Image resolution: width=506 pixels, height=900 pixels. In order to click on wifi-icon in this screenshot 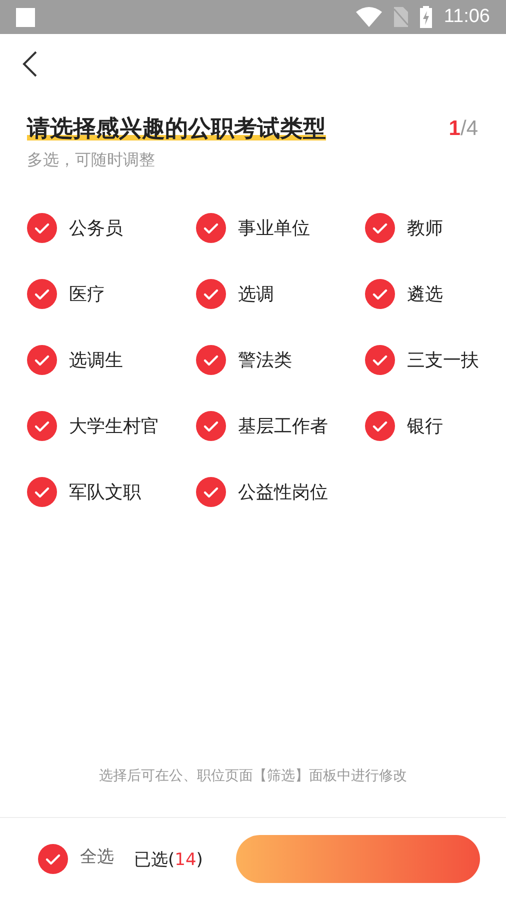, I will do `click(369, 17)`.